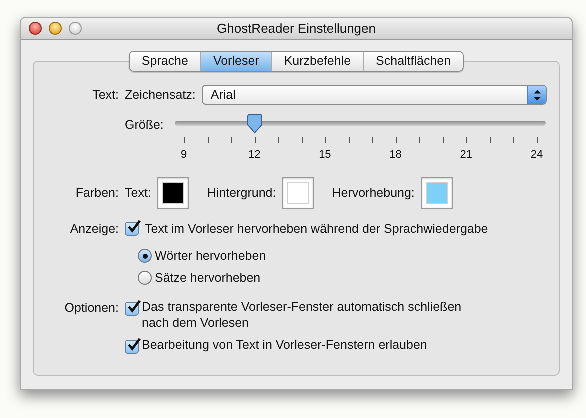  Describe the element at coordinates (302, 315) in the screenshot. I see `checkbox-label: Das transparente Vorleser-Fenster automatisch schließen nach dem Vorlesen` at that location.